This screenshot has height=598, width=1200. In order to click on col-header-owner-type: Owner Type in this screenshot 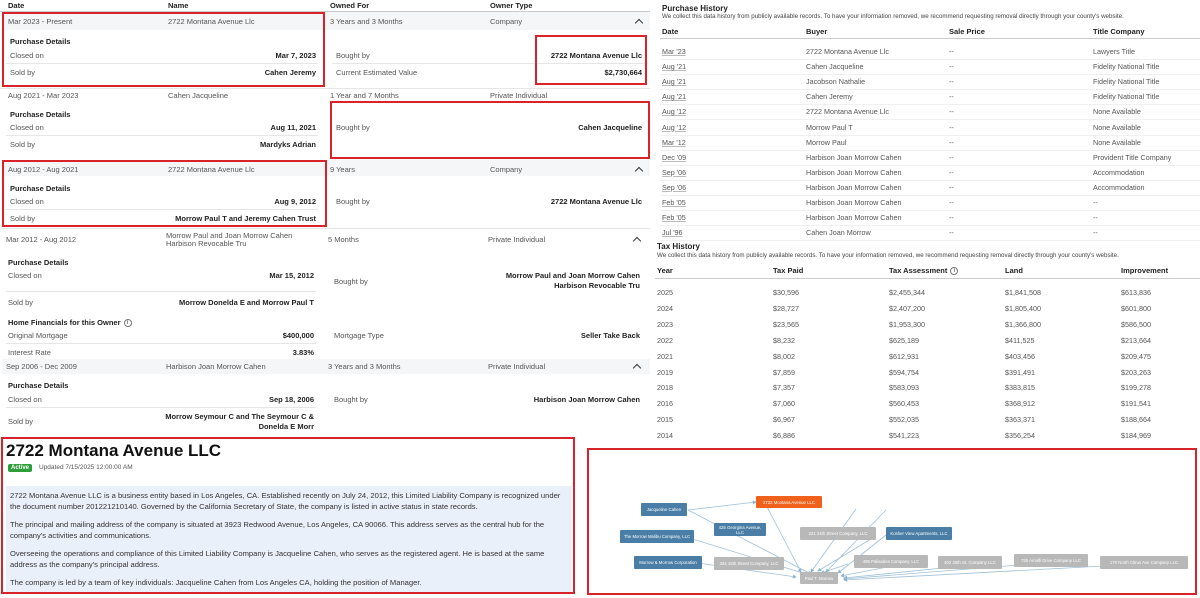, I will do `click(511, 5)`.